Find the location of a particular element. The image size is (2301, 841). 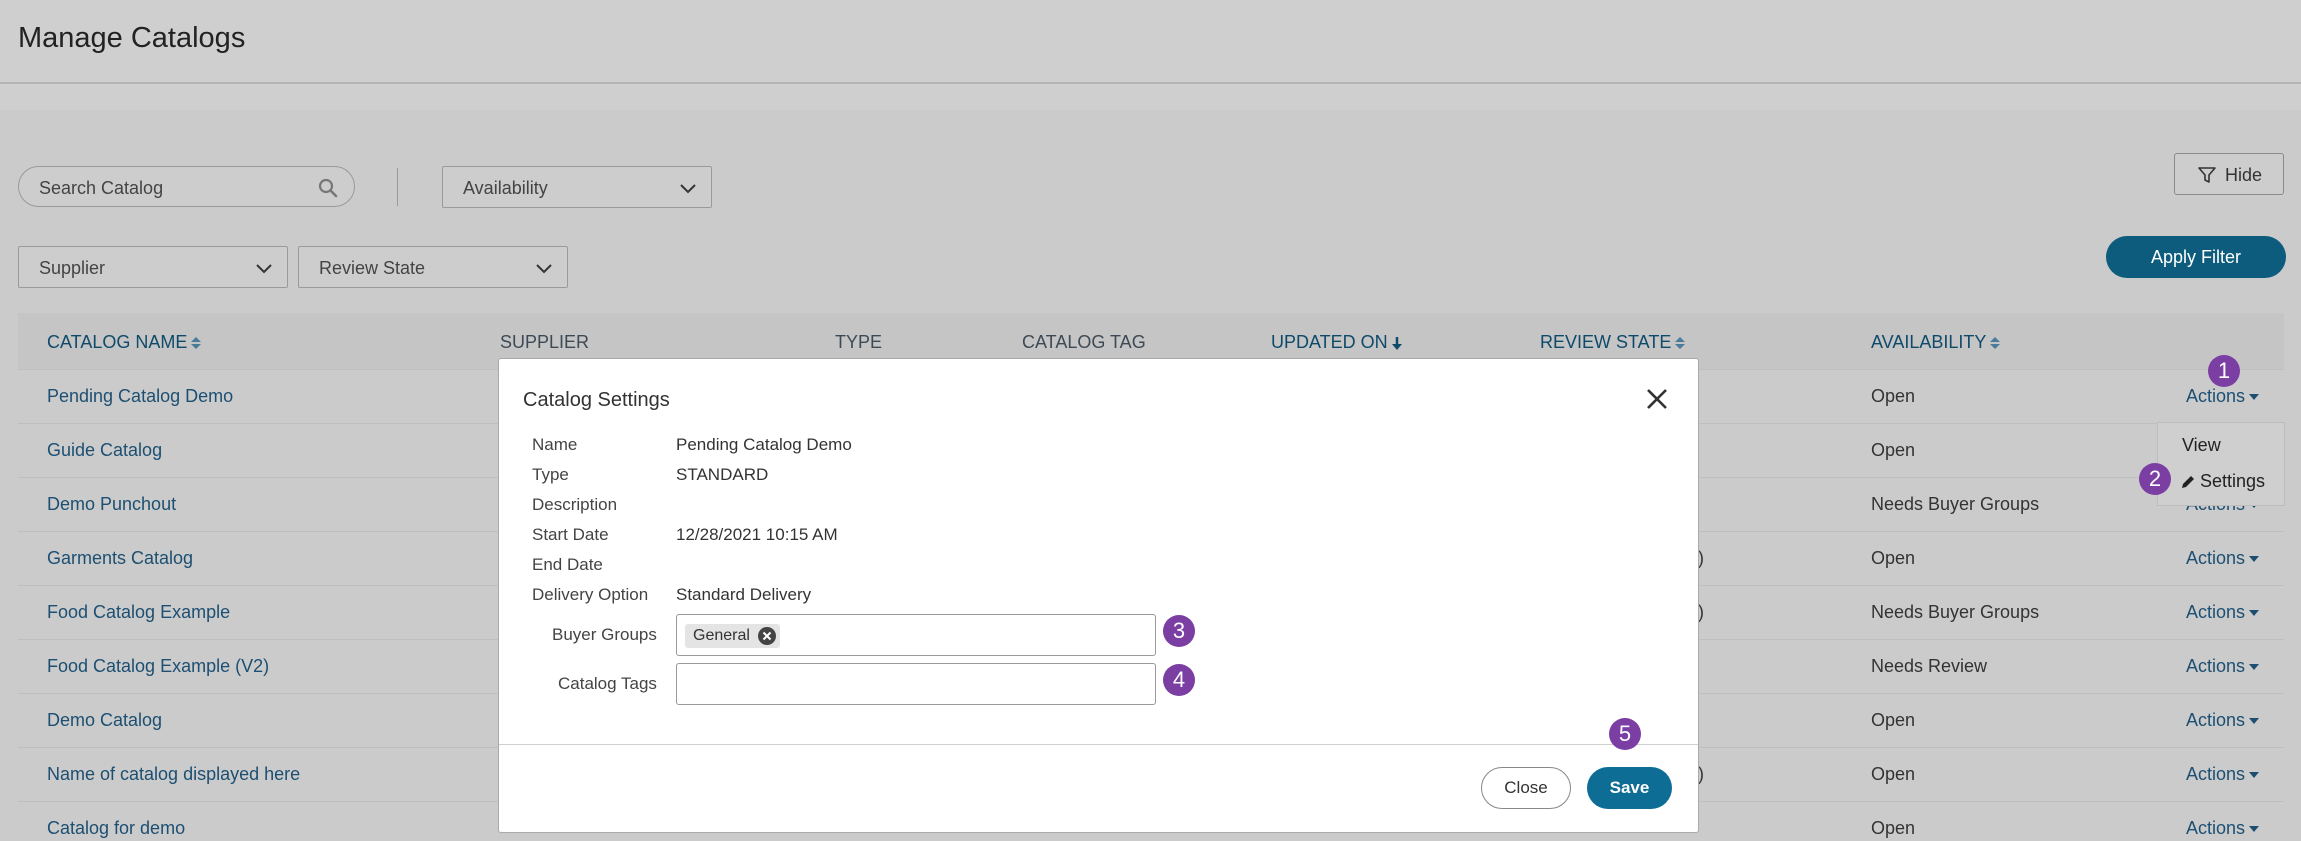

page-header: Manage Catalogs is located at coordinates (1150, 42).